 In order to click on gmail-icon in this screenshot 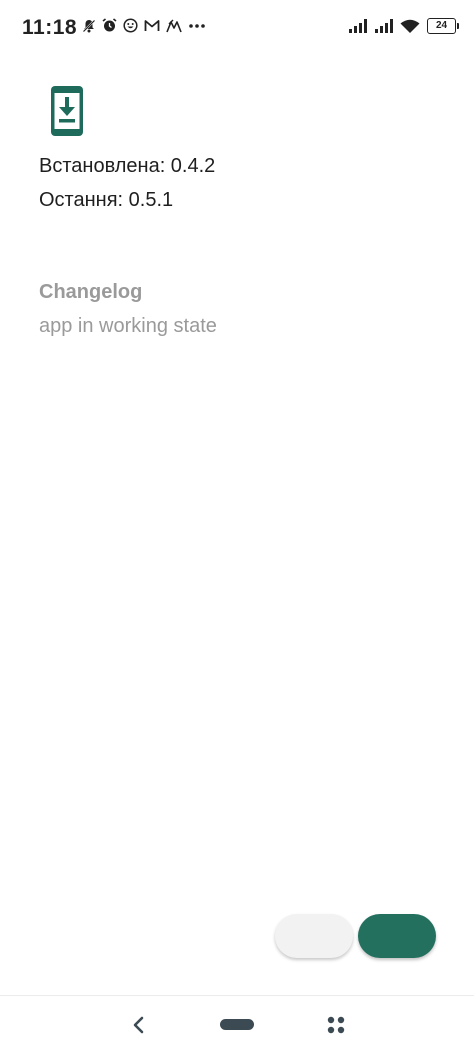, I will do `click(152, 25)`.